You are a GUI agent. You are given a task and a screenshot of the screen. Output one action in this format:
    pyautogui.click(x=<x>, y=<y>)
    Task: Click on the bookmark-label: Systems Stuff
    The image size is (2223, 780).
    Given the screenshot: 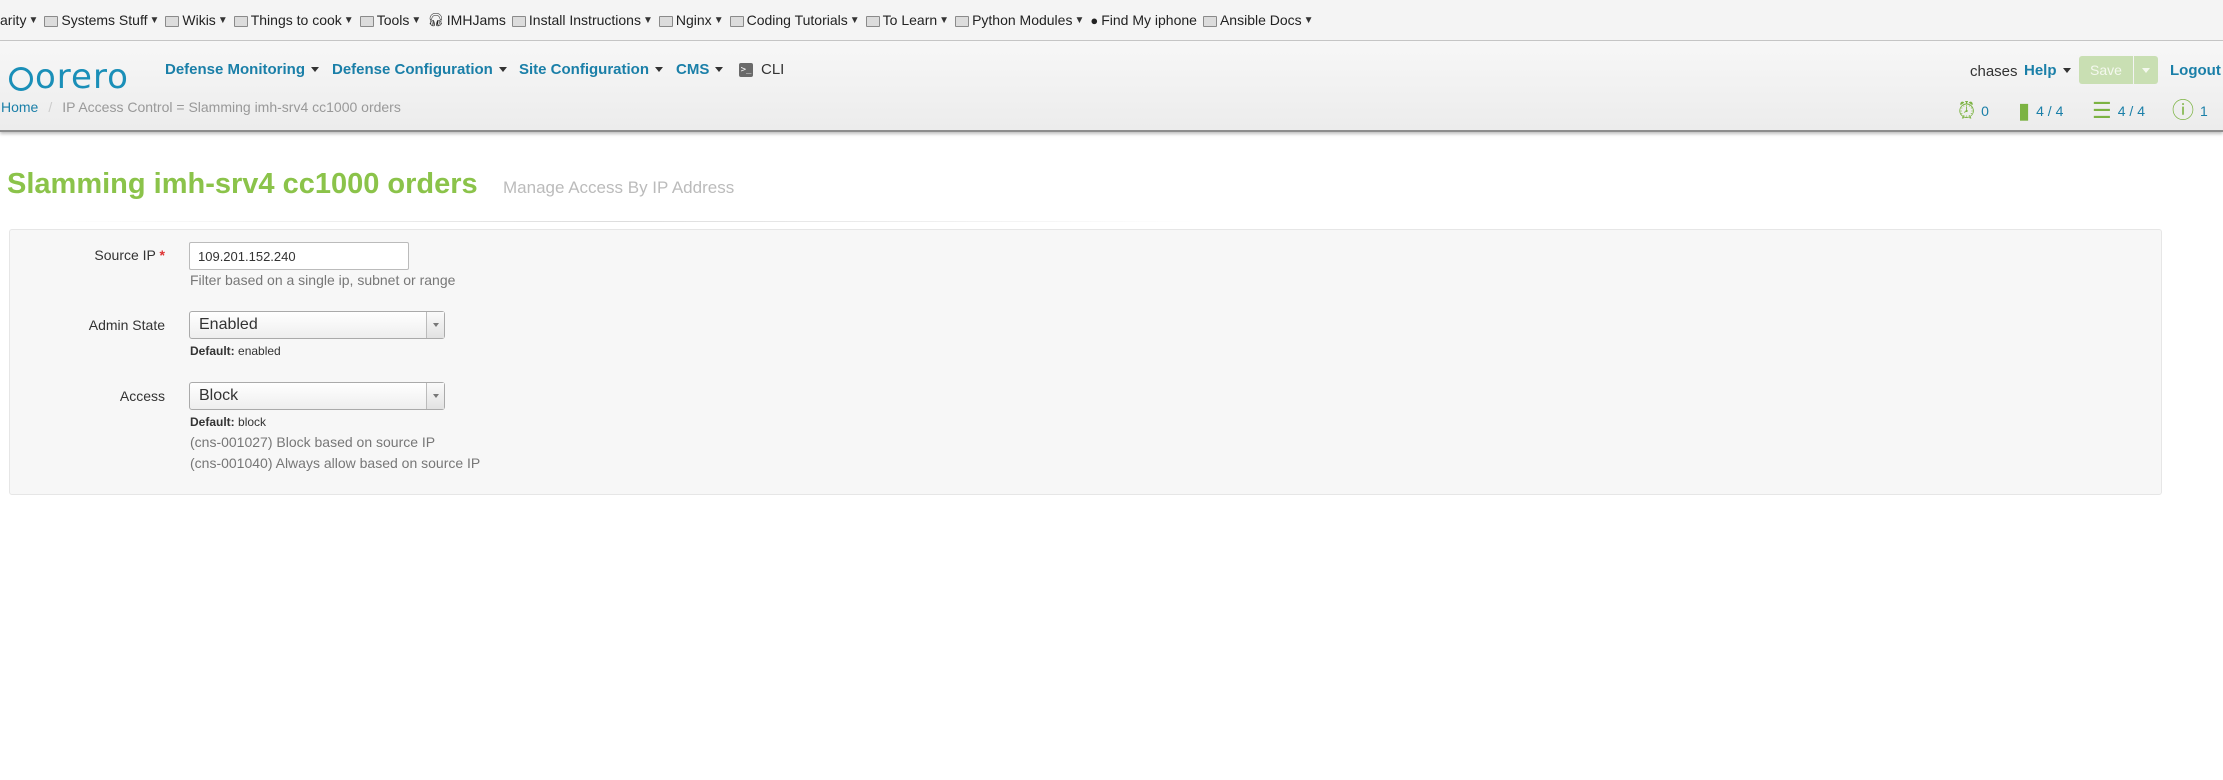 What is the action you would take?
    pyautogui.click(x=104, y=20)
    